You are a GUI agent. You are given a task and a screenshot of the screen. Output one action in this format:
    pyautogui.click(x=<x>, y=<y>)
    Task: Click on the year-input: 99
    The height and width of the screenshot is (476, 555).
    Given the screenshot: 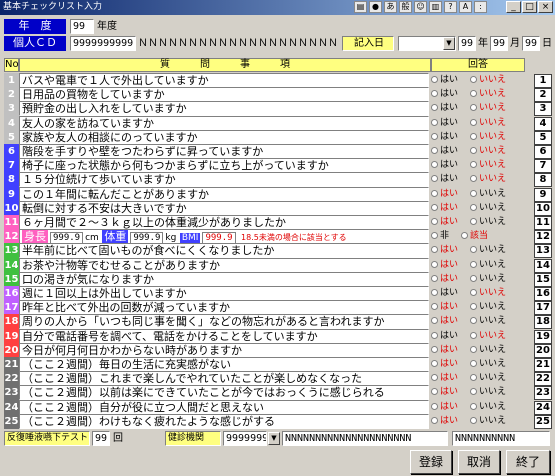 What is the action you would take?
    pyautogui.click(x=82, y=26)
    